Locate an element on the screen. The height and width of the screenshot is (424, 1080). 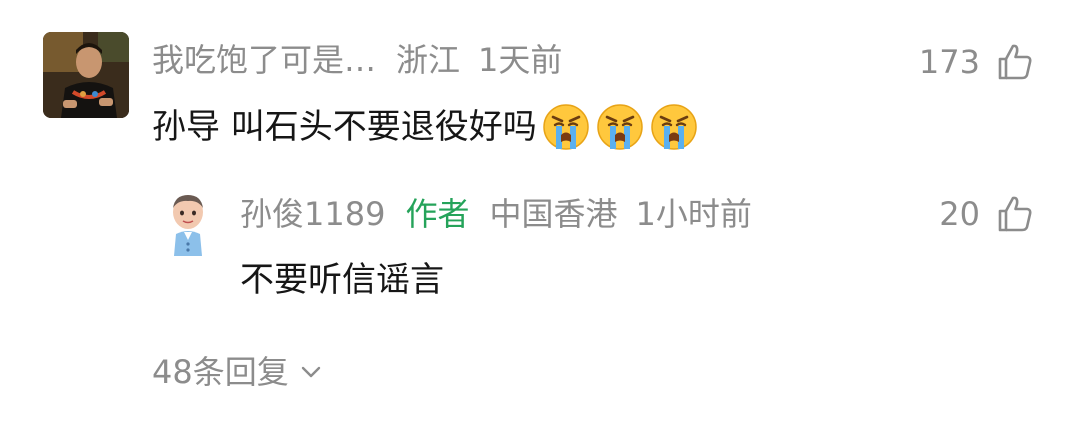
crying-emoji-group is located at coordinates (618, 127).